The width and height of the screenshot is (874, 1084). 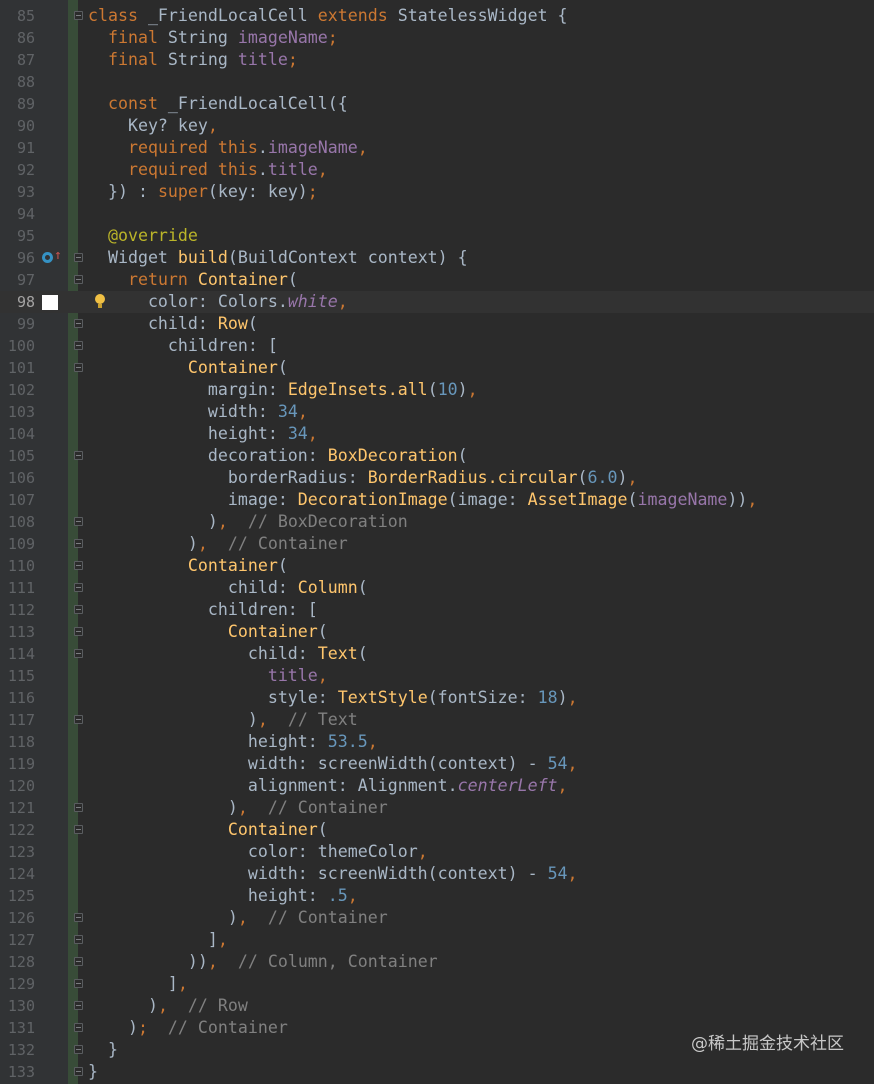 I want to click on code-line: 103 width: 34,, so click(x=437, y=412).